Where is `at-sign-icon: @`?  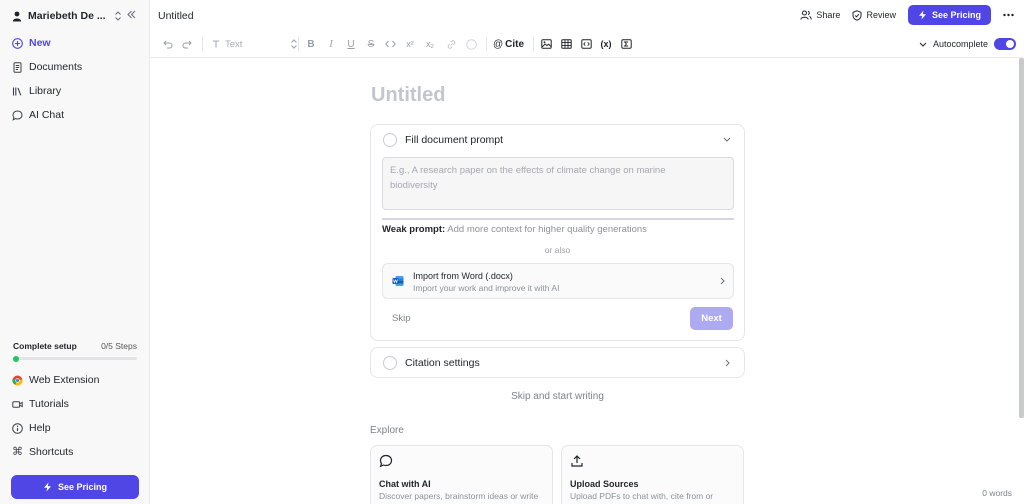
at-sign-icon: @ is located at coordinates (498, 44).